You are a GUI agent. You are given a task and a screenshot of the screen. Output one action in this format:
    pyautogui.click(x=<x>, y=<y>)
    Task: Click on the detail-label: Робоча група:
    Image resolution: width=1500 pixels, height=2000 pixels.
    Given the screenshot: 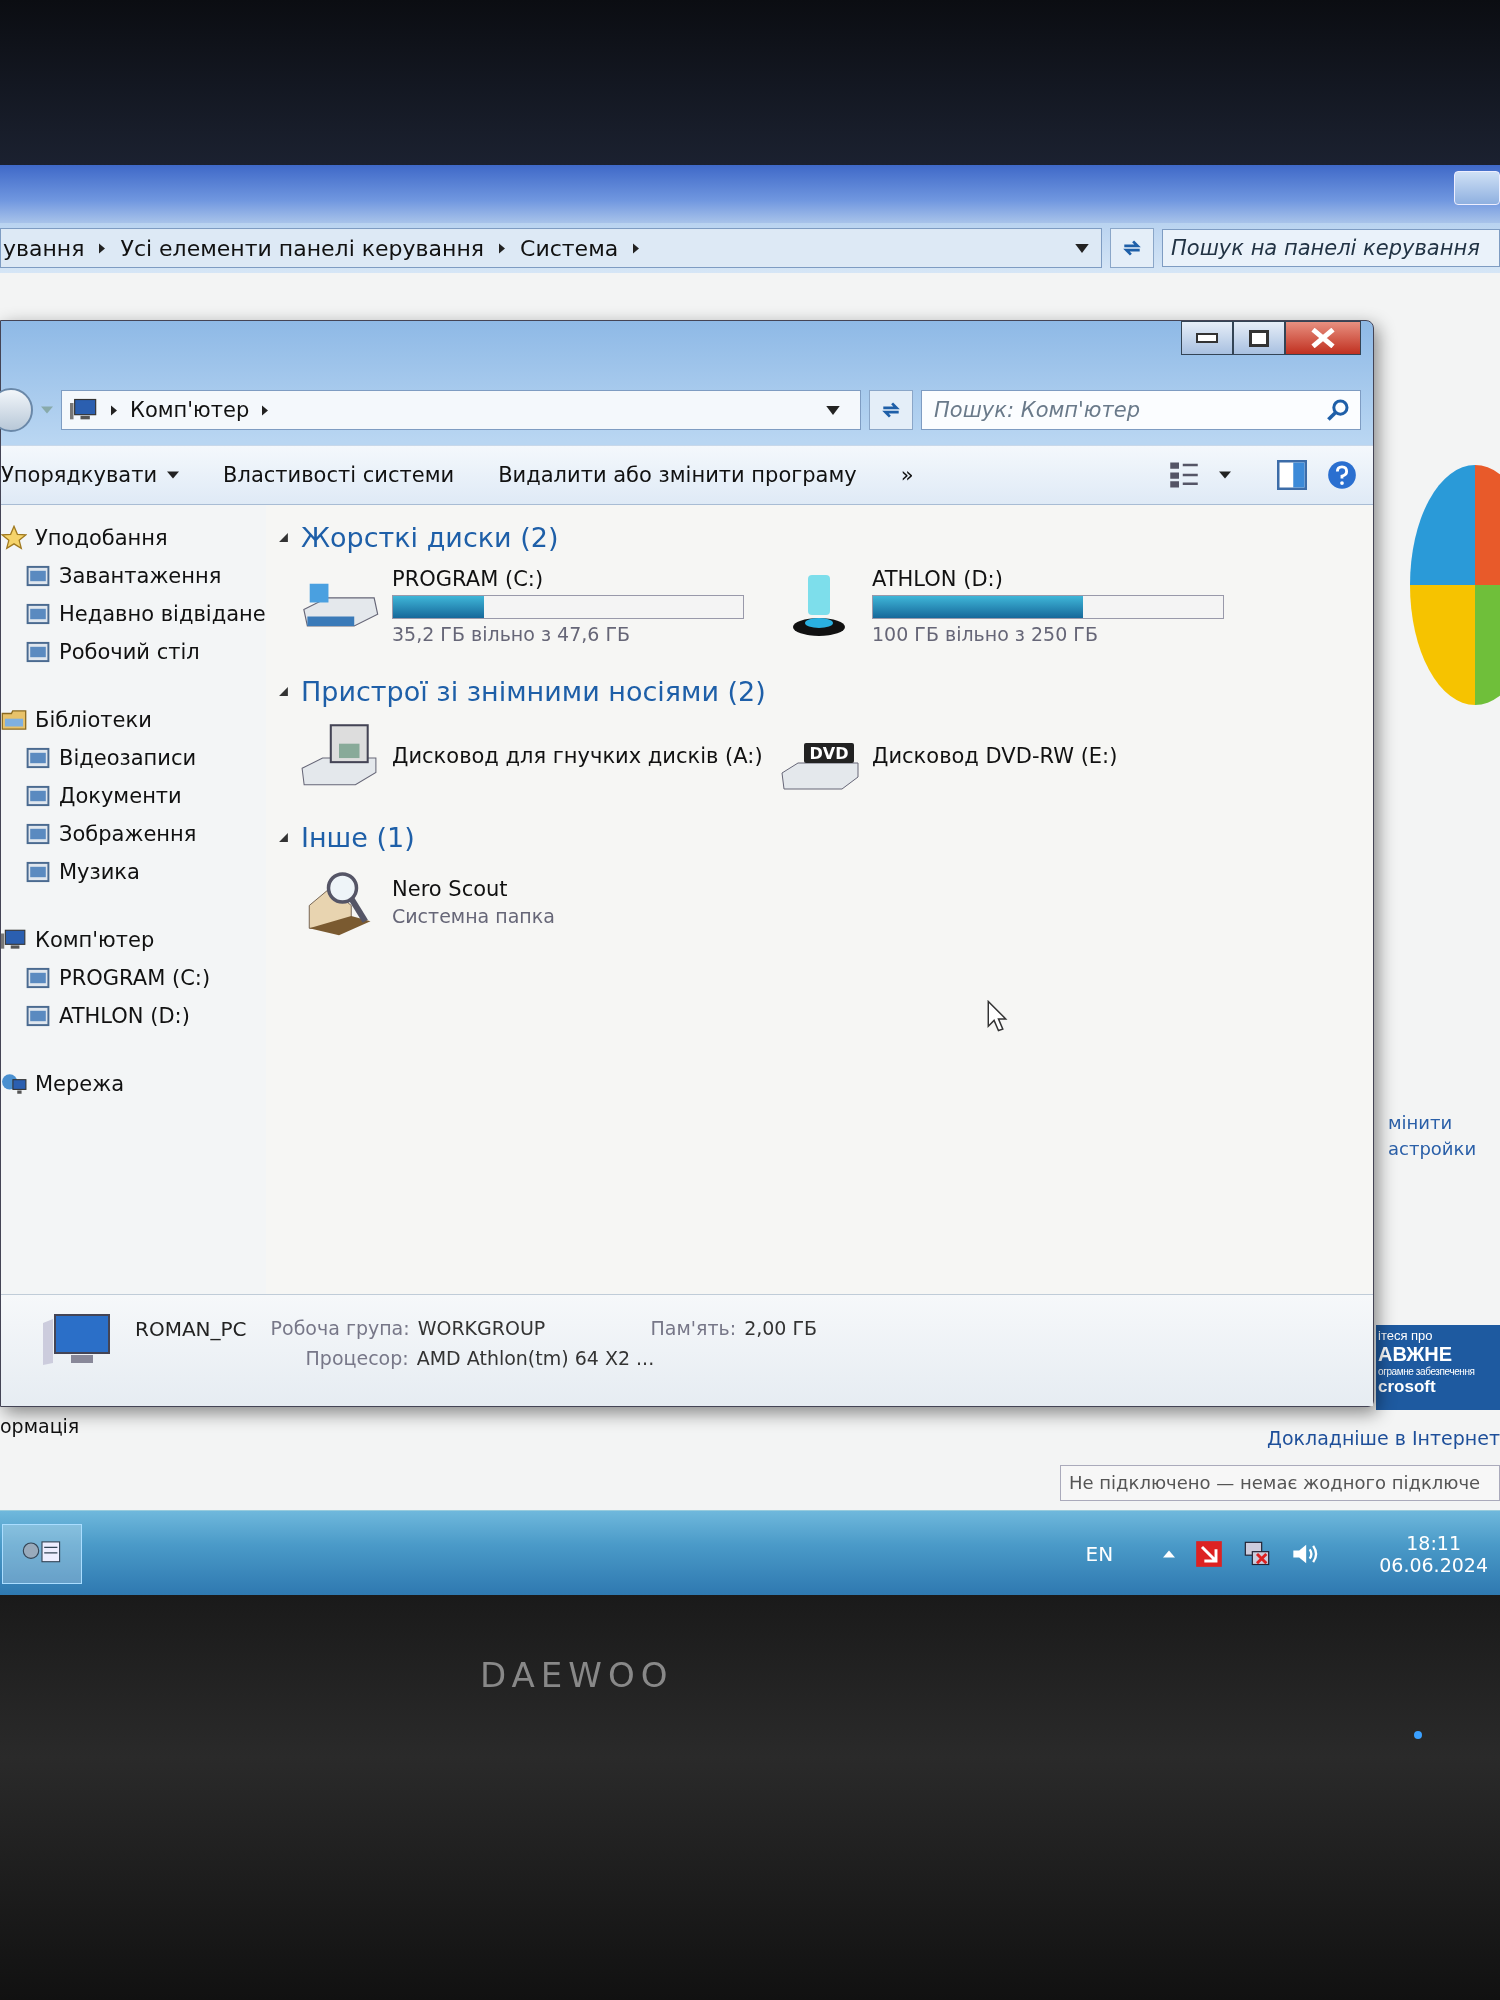 What is the action you would take?
    pyautogui.click(x=340, y=1328)
    